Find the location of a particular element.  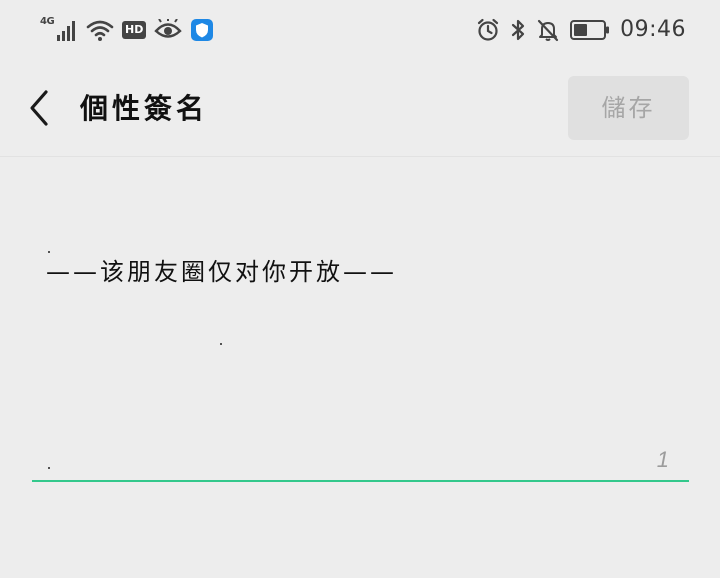

back-button is located at coordinates (42, 108).